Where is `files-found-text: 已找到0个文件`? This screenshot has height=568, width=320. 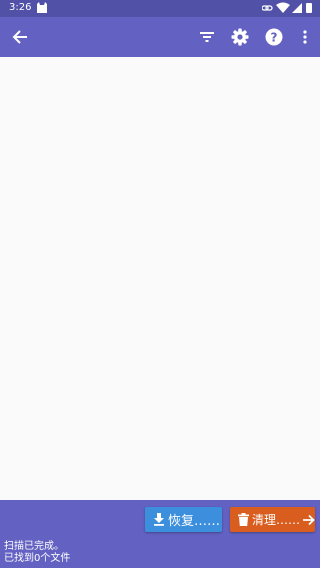
files-found-text: 已找到0个文件 is located at coordinates (37, 558).